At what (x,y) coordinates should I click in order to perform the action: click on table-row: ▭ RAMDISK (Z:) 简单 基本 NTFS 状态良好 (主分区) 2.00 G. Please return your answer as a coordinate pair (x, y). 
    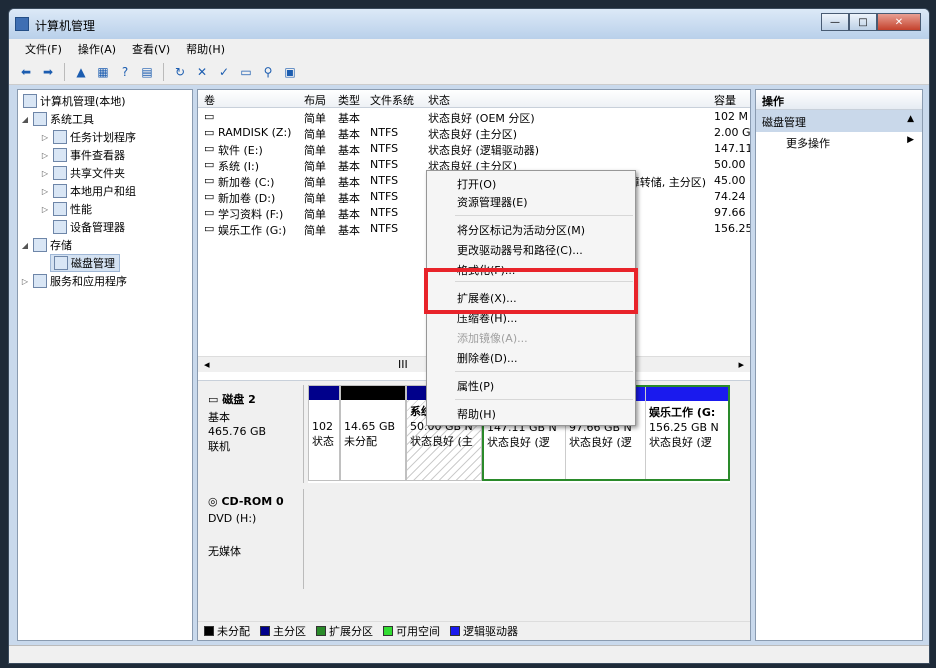
    Looking at the image, I should click on (474, 133).